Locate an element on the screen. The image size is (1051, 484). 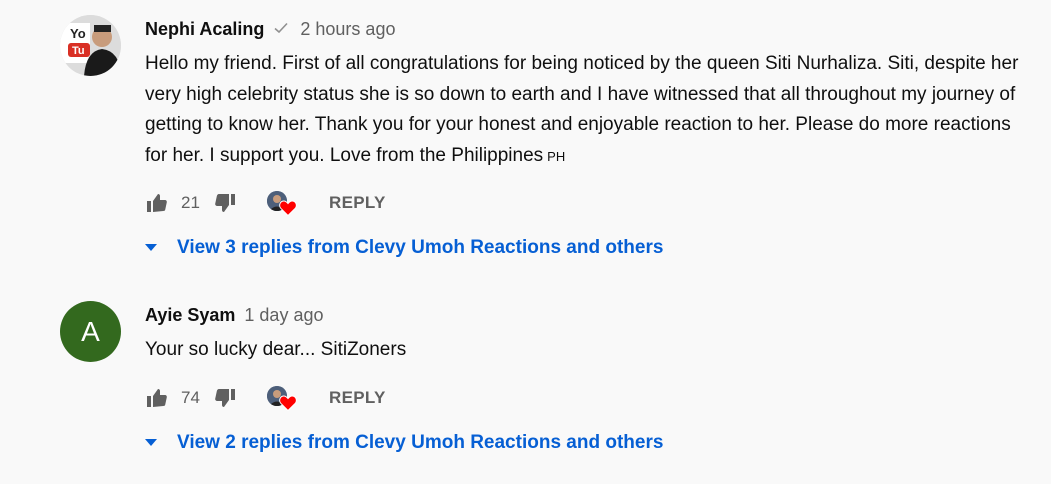
comment-timestamp: 2 hours ago is located at coordinates (347, 29).